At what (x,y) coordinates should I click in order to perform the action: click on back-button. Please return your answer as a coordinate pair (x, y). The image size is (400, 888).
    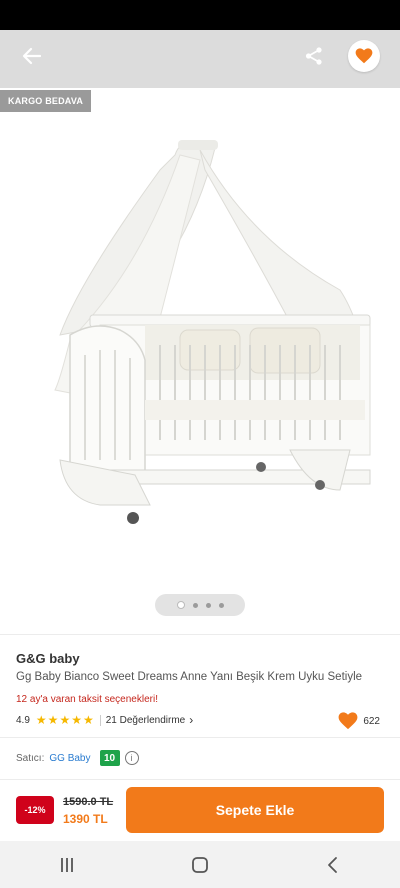
    Looking at the image, I should click on (32, 56).